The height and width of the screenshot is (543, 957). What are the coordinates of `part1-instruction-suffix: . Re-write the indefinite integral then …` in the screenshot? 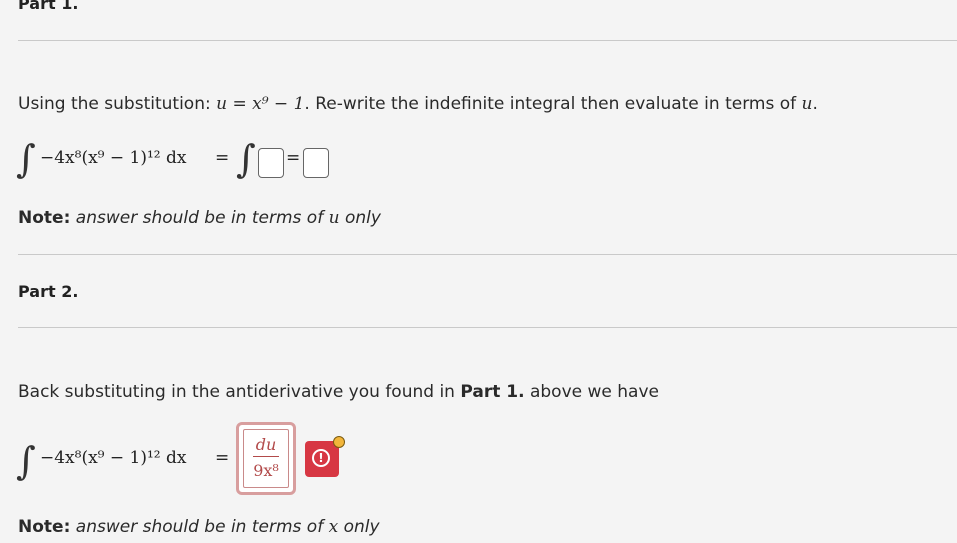 It's located at (553, 104).